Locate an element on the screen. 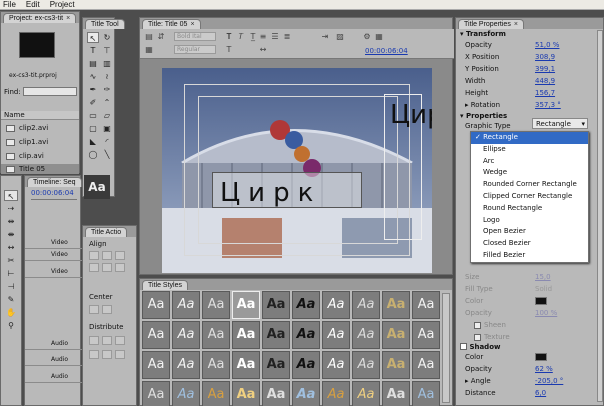 The height and width of the screenshot is (406, 604). distribute-middle-icon is located at coordinates (107, 354).